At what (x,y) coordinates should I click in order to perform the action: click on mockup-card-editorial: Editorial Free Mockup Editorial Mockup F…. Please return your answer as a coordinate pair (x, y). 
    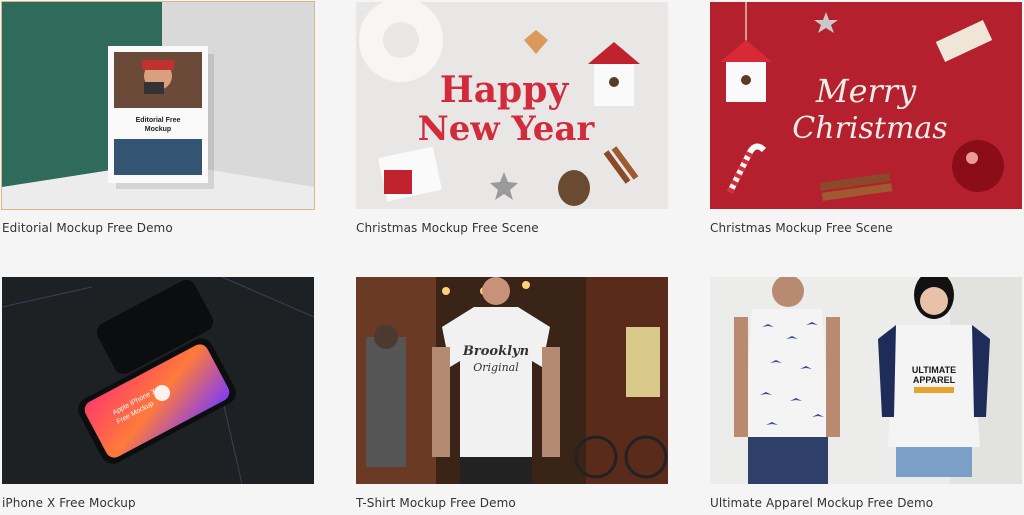
    Looking at the image, I should click on (158, 118).